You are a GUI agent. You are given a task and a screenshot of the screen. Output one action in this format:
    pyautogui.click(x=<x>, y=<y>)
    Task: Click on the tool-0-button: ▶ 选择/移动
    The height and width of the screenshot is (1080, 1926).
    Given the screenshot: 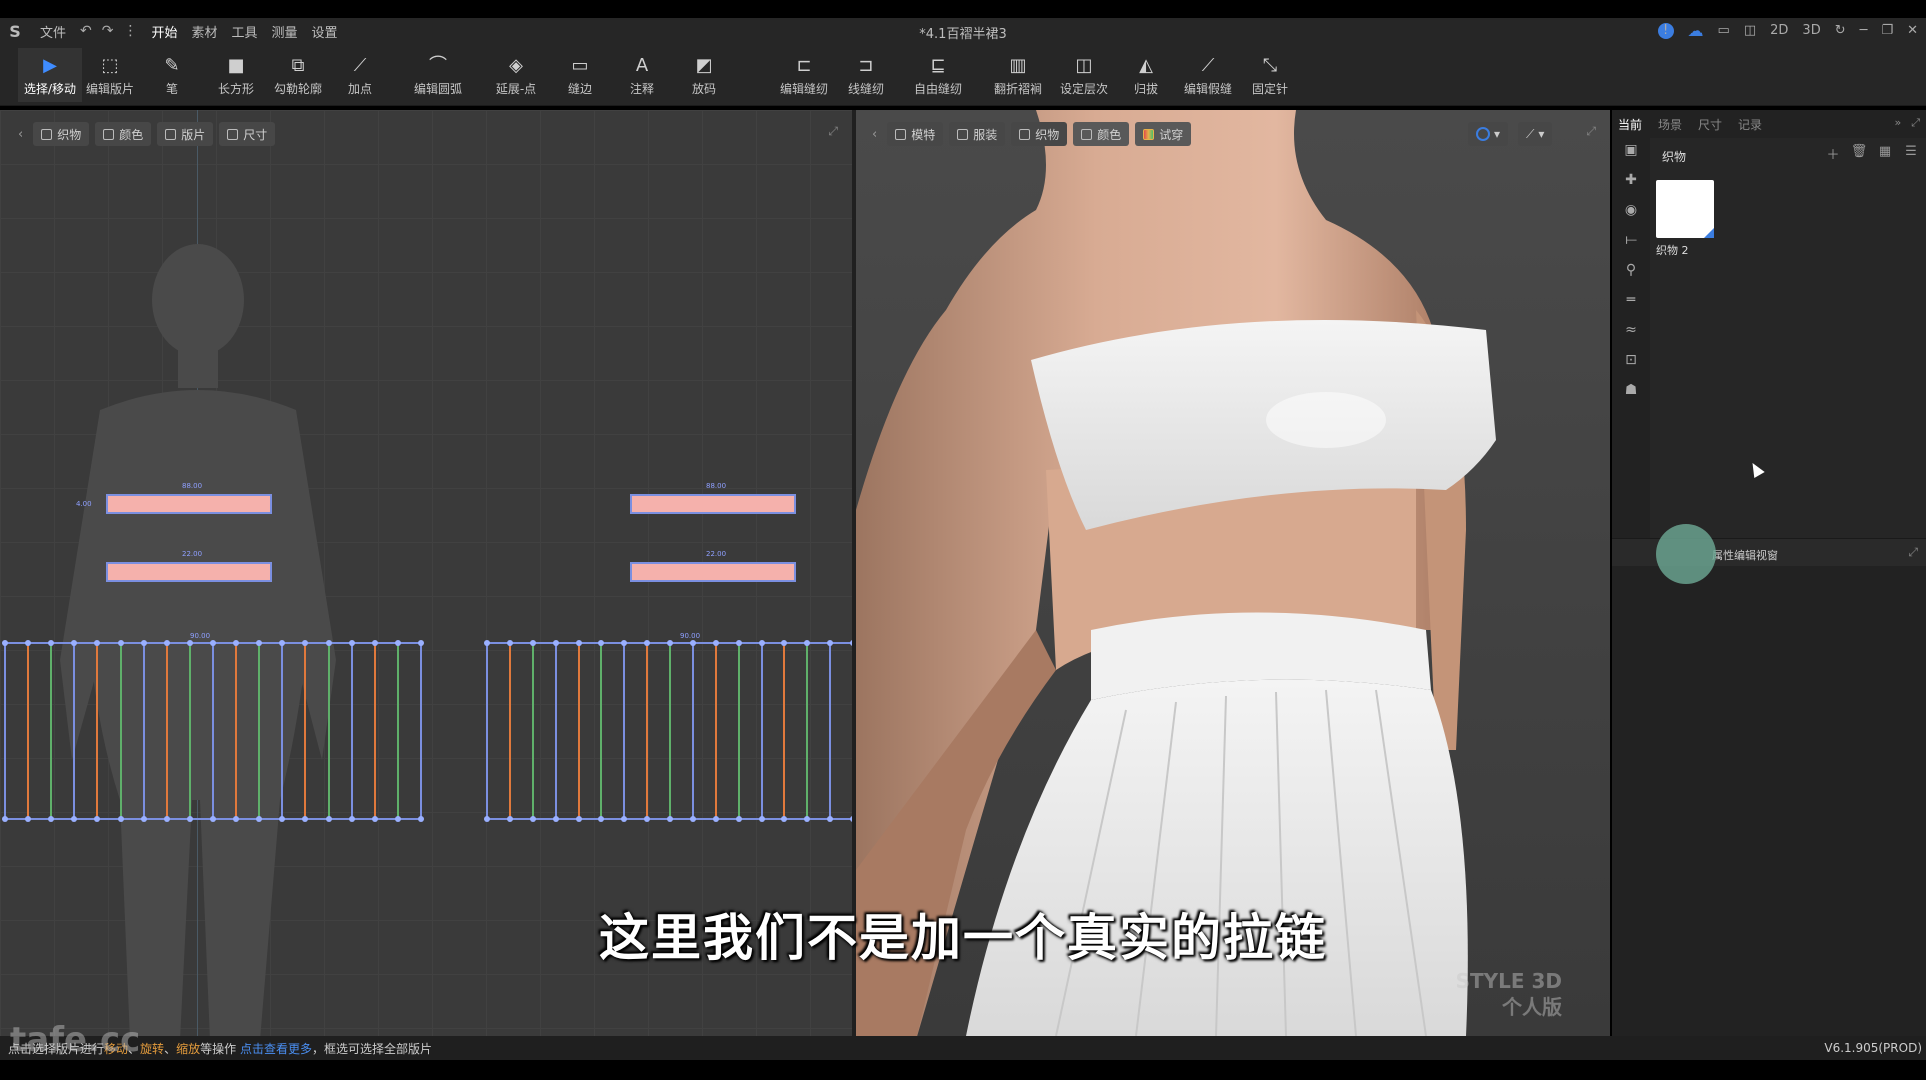 What is the action you would take?
    pyautogui.click(x=50, y=75)
    